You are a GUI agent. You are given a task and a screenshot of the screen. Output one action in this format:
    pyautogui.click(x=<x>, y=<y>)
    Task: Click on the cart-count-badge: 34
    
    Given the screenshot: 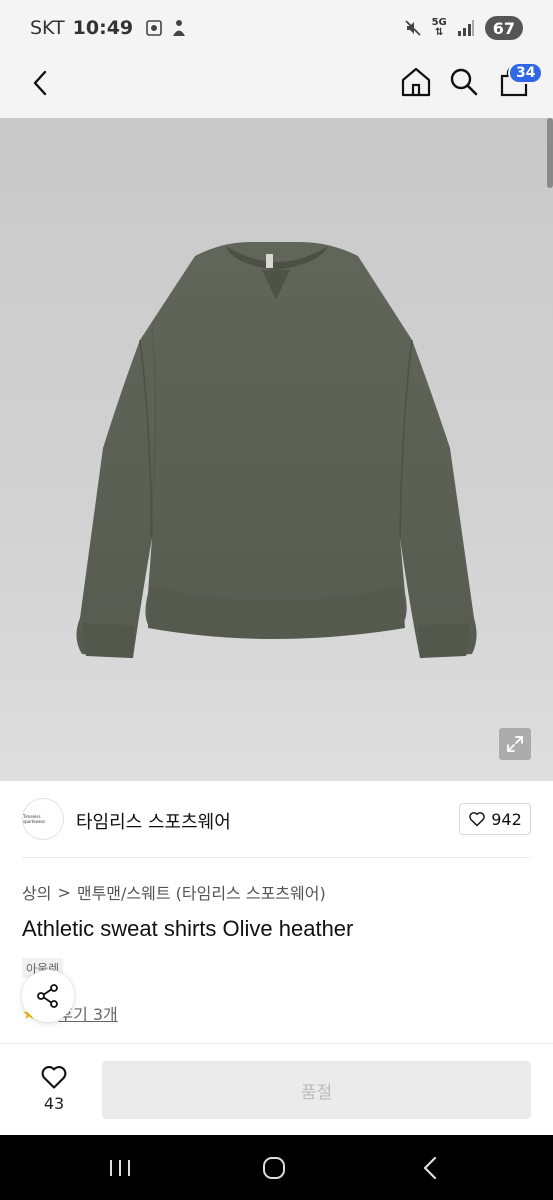 What is the action you would take?
    pyautogui.click(x=526, y=73)
    